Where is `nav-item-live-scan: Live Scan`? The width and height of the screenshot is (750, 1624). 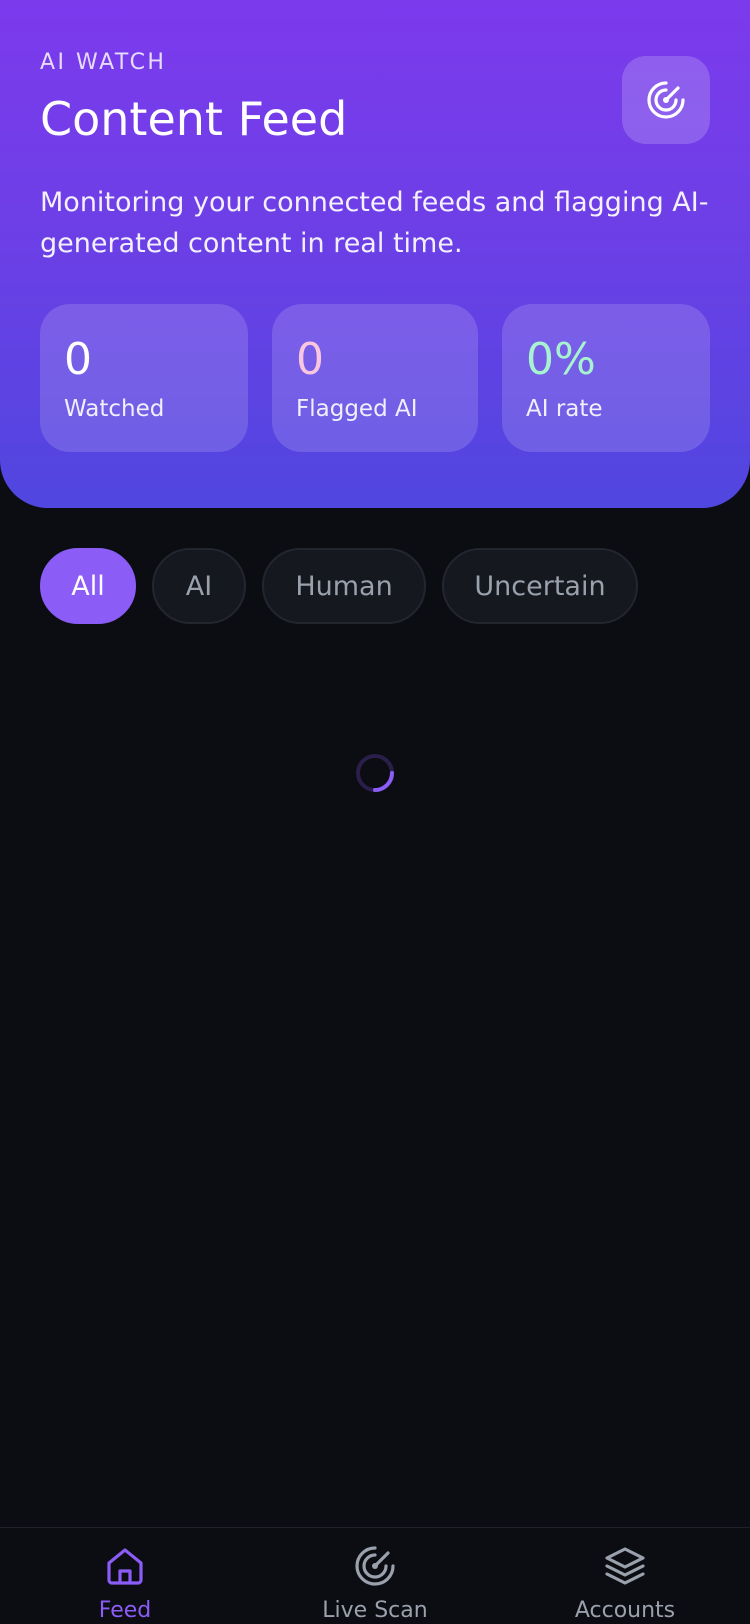 nav-item-live-scan: Live Scan is located at coordinates (375, 1576).